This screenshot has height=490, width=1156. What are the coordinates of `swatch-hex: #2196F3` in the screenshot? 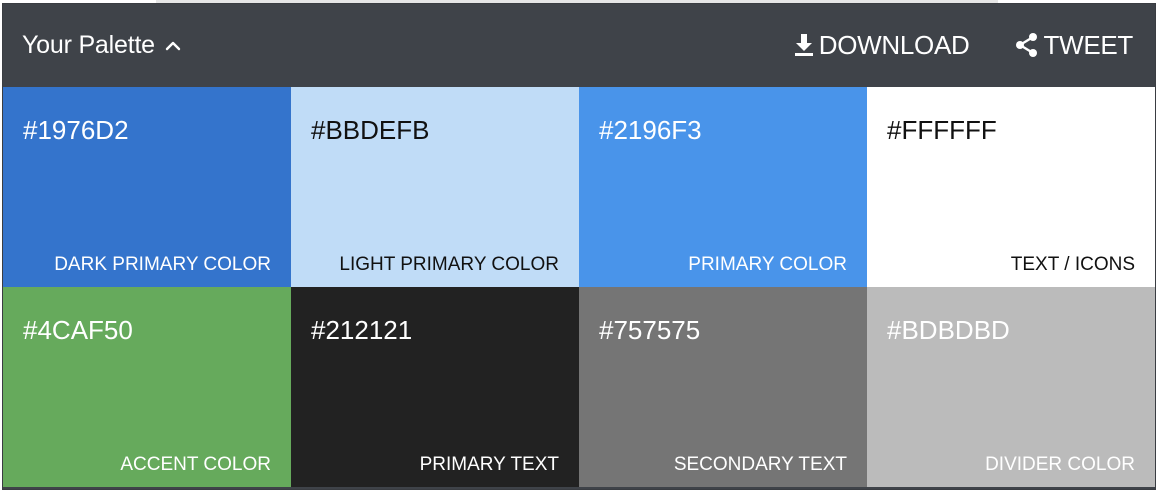 It's located at (650, 130).